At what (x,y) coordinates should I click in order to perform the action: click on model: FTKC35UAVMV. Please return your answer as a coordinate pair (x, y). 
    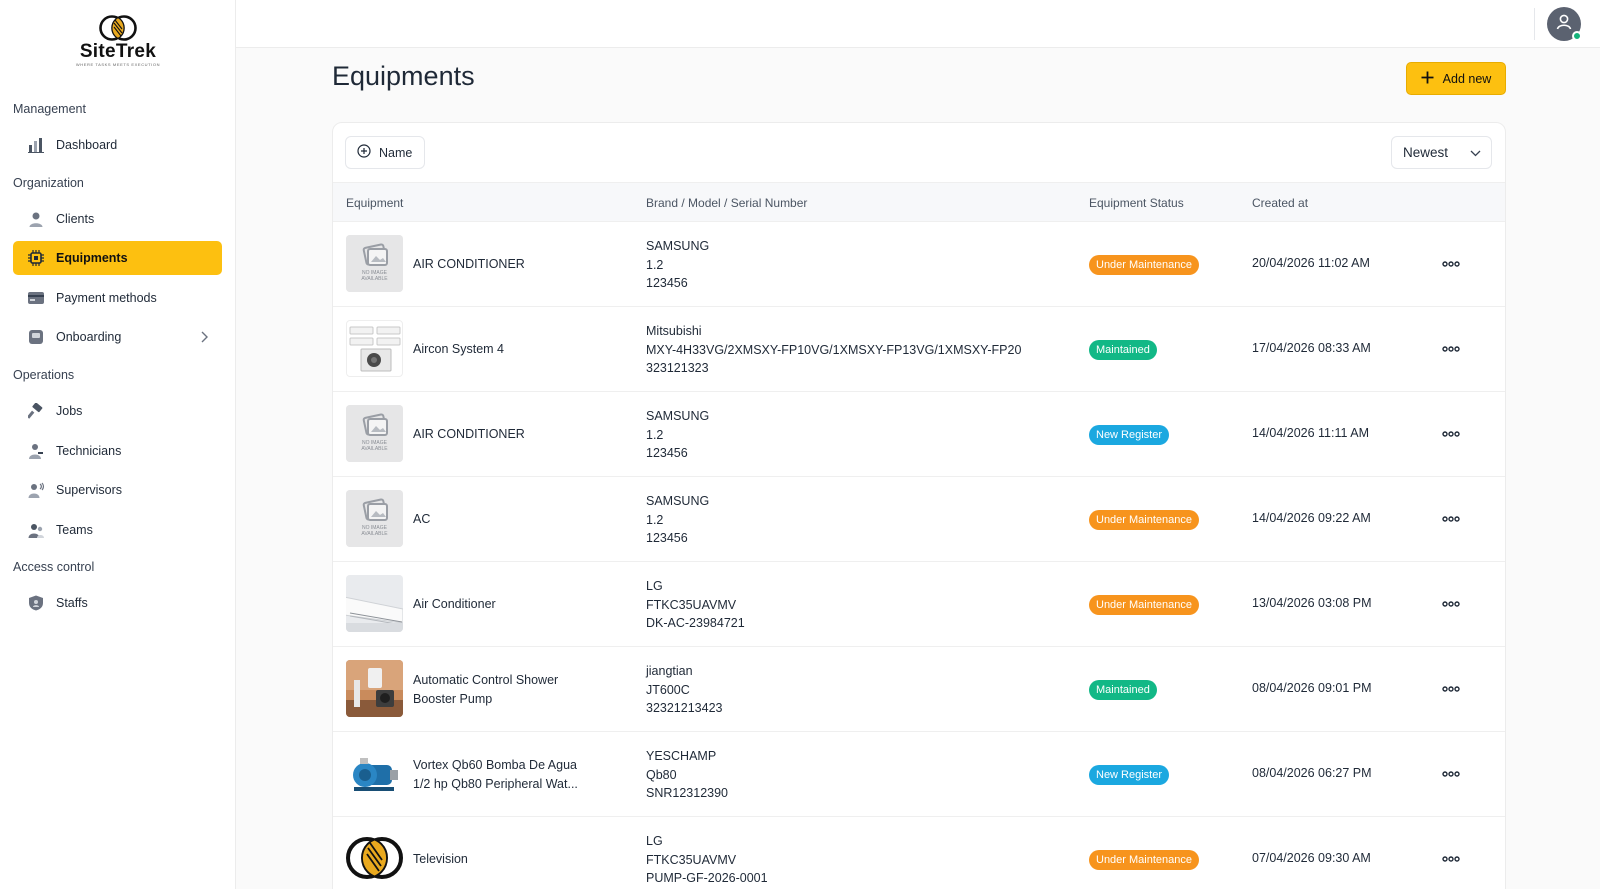
    Looking at the image, I should click on (691, 604).